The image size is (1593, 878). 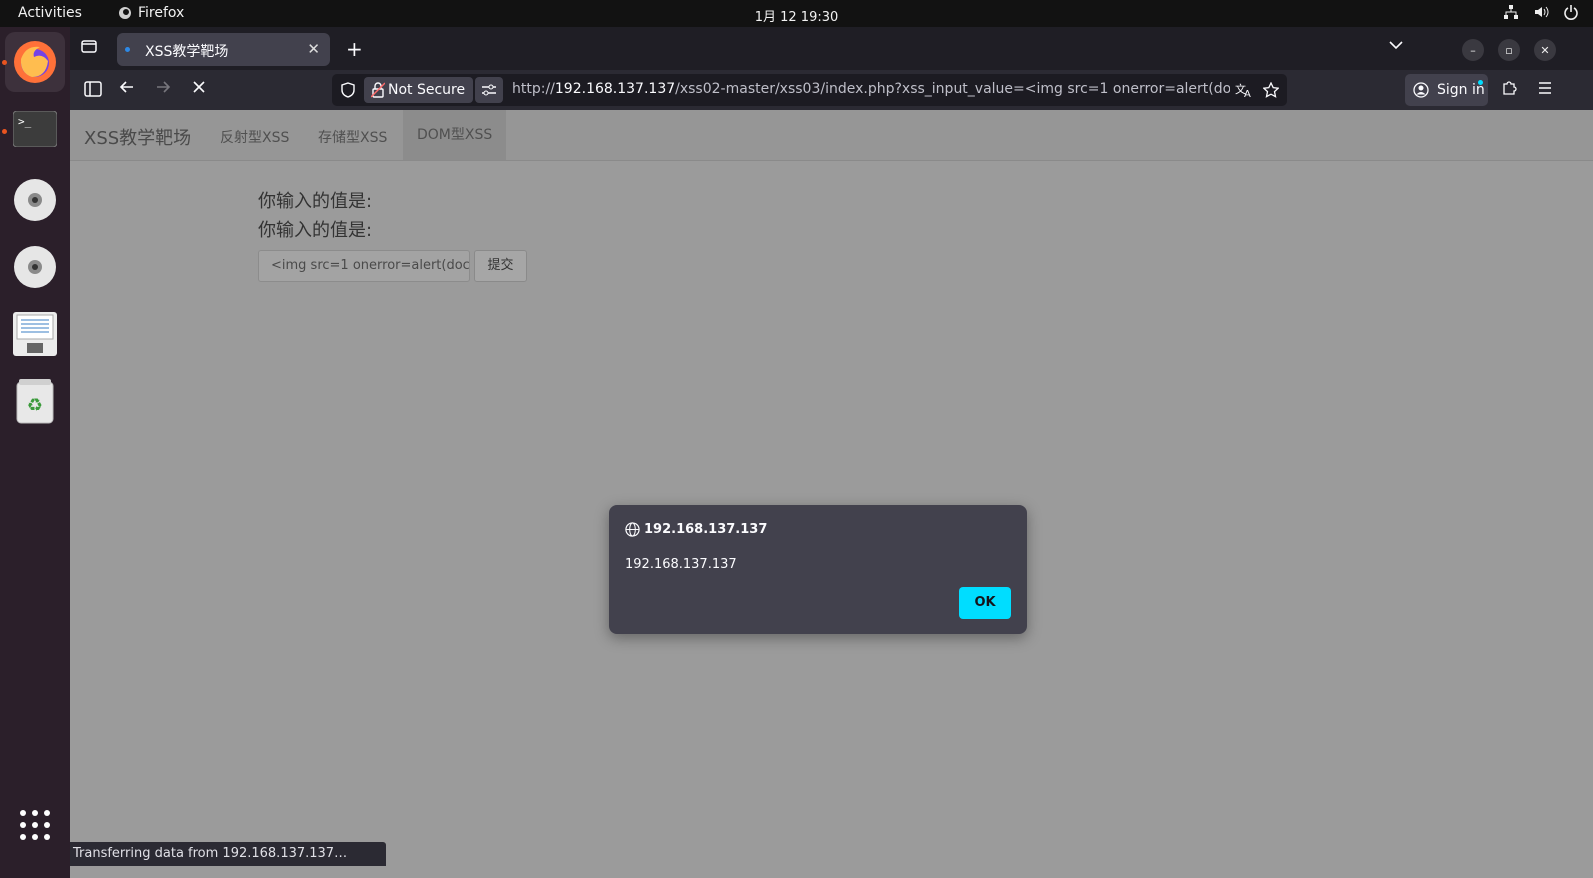 What do you see at coordinates (161, 13) in the screenshot?
I see `app-name-label: Firefox` at bounding box center [161, 13].